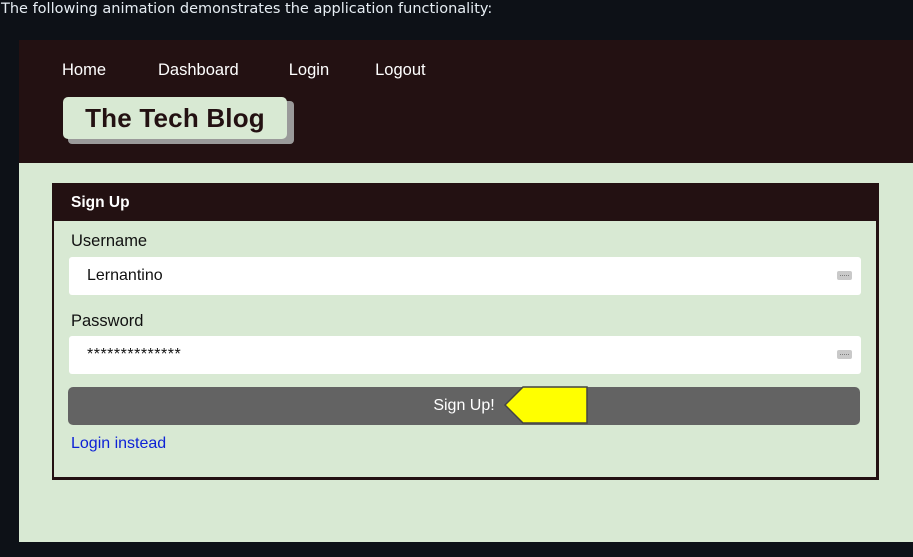 The image size is (913, 557). Describe the element at coordinates (309, 70) in the screenshot. I see `nav-login-link: Login` at that location.